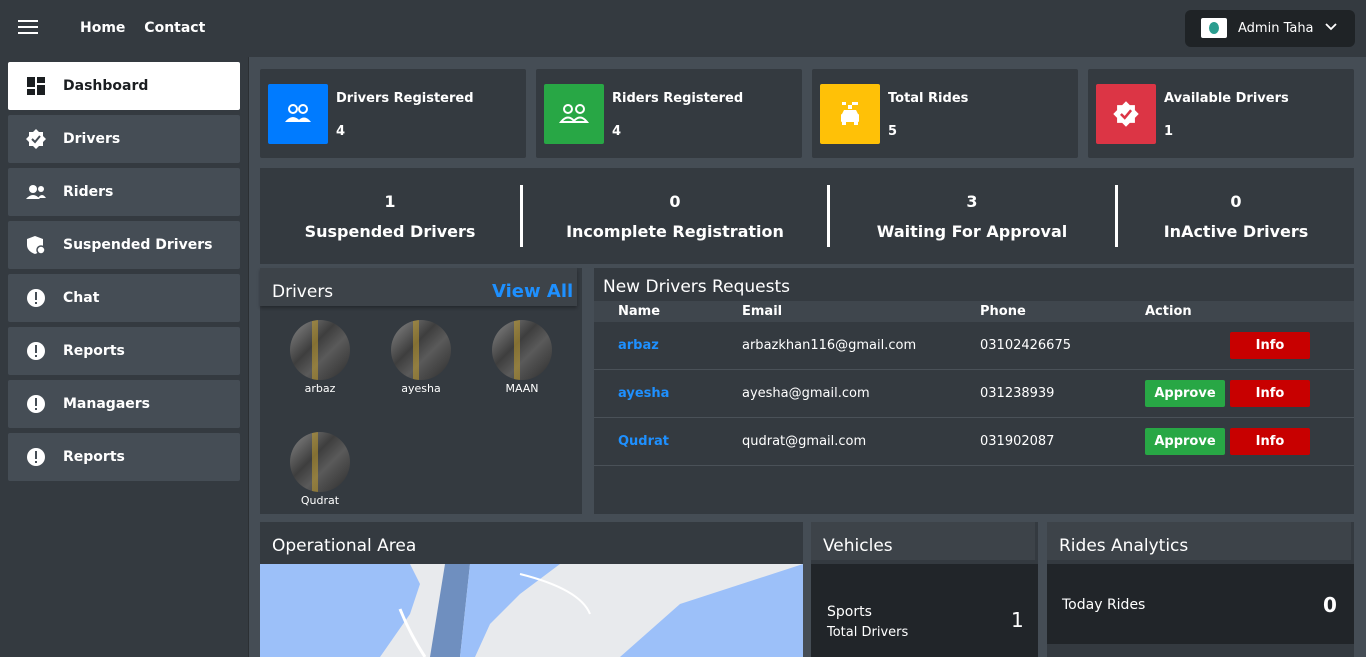 Image resolution: width=1366 pixels, height=657 pixels. What do you see at coordinates (675, 231) in the screenshot?
I see `stat-label: Incomplete Registration` at bounding box center [675, 231].